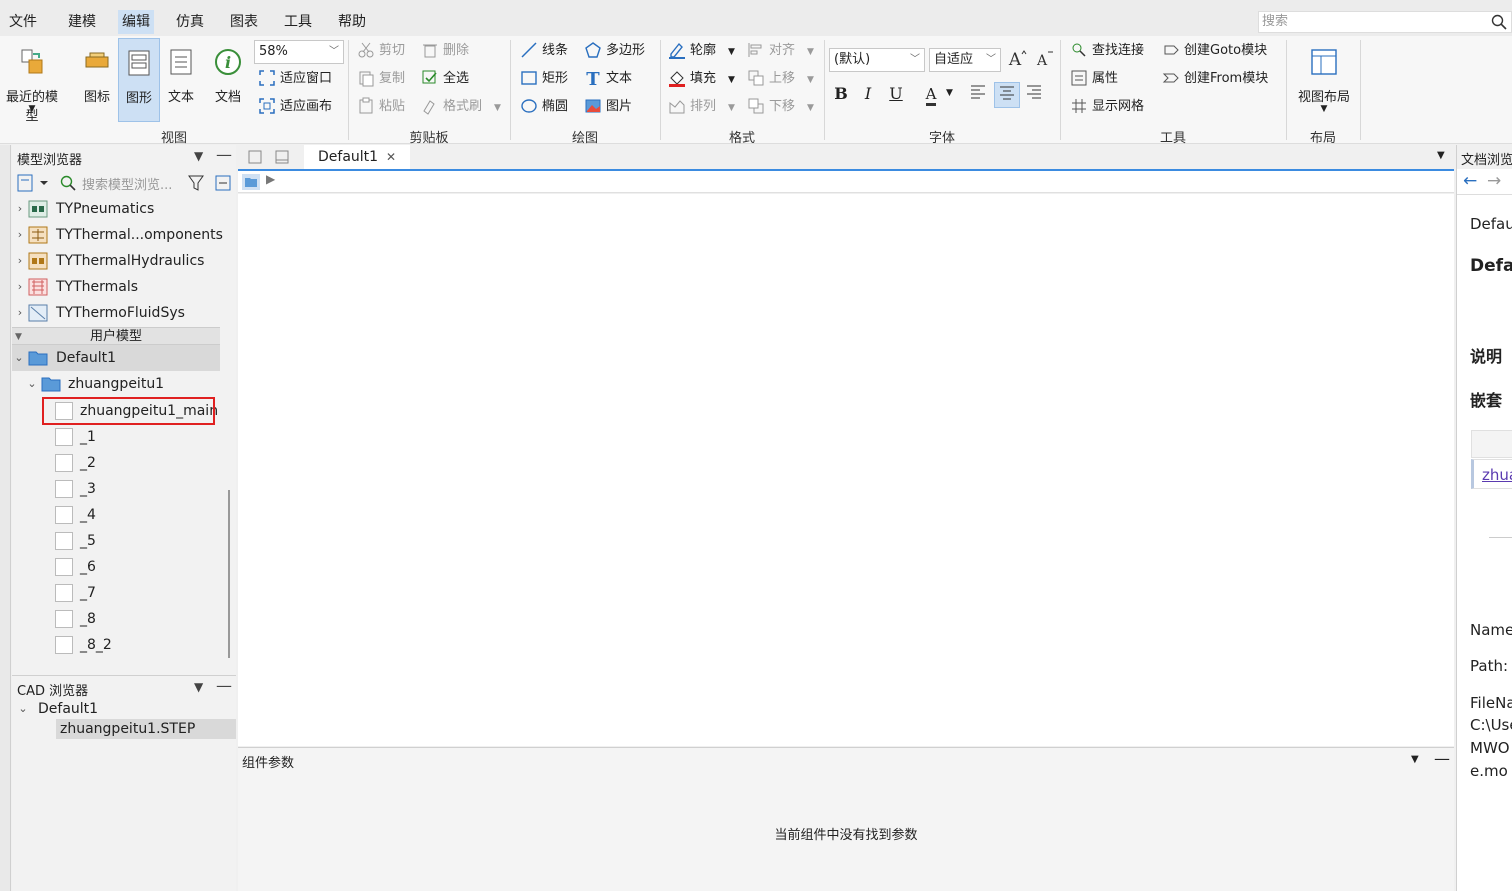 Image resolution: width=1512 pixels, height=891 pixels. What do you see at coordinates (896, 94) in the screenshot?
I see `underline-button: U` at bounding box center [896, 94].